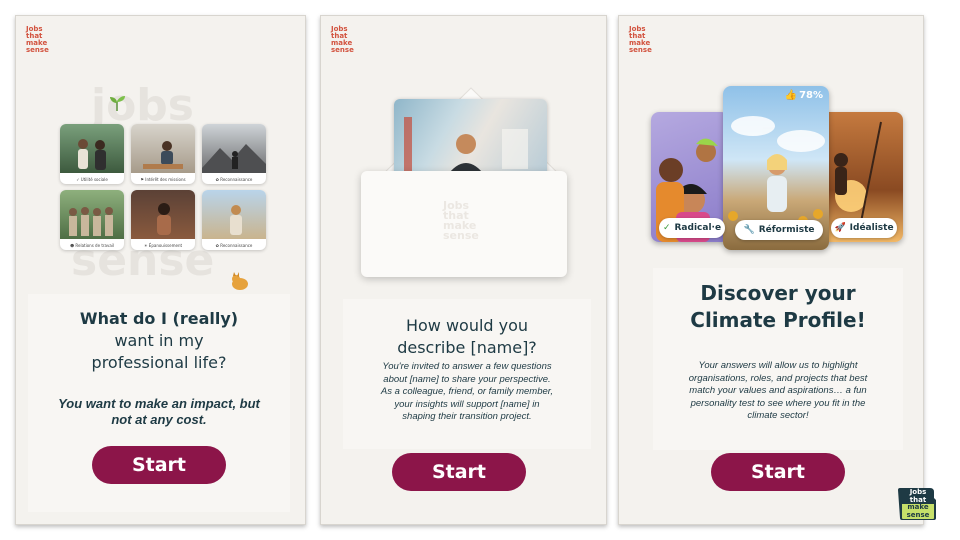 Image resolution: width=960 pixels, height=540 pixels. Describe the element at coordinates (467, 336) in the screenshot. I see `page-title: How would you describe [name]?` at that location.